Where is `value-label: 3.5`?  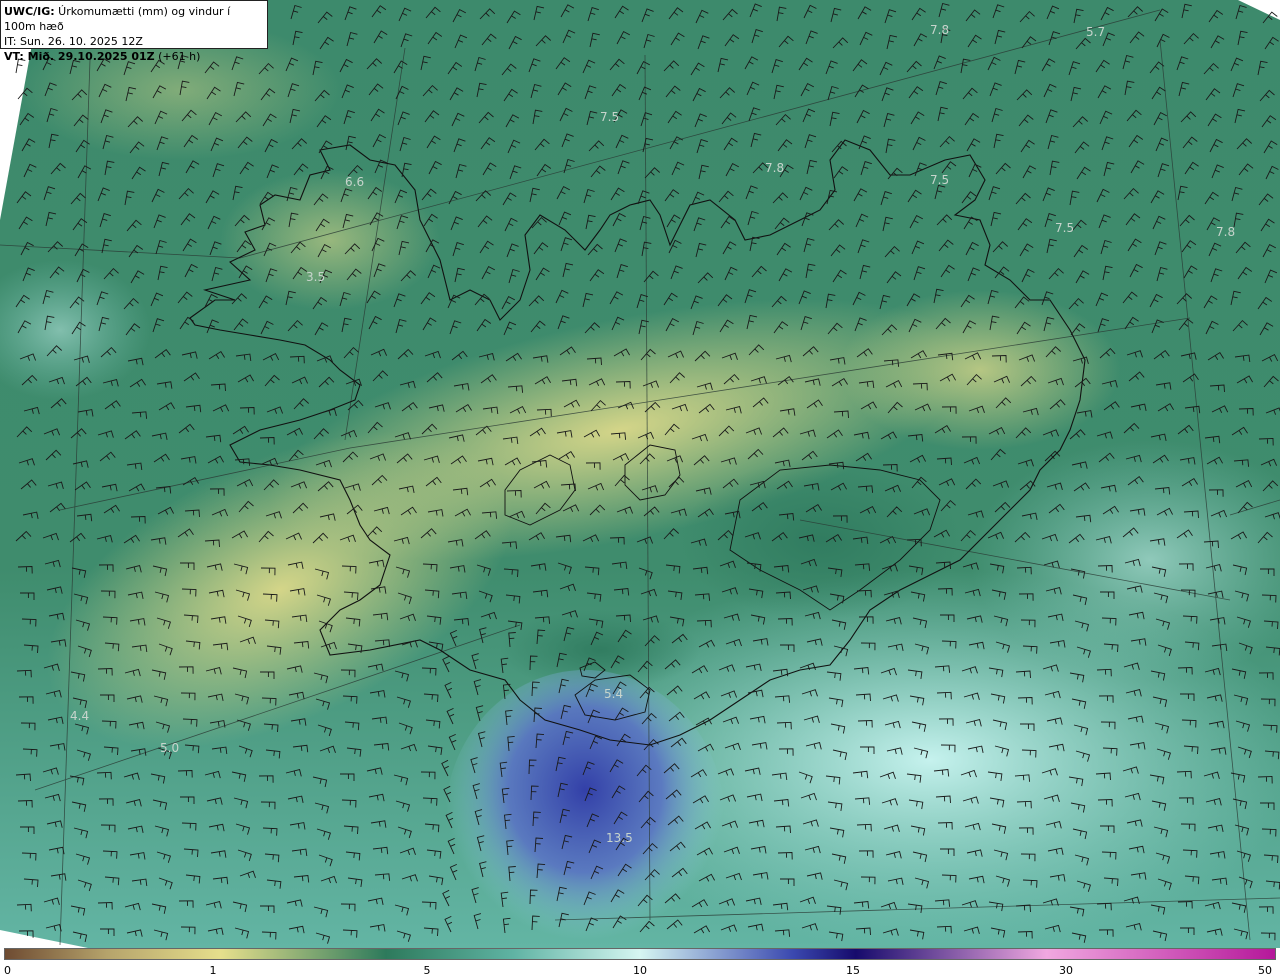
value-label: 3.5 is located at coordinates (315, 277).